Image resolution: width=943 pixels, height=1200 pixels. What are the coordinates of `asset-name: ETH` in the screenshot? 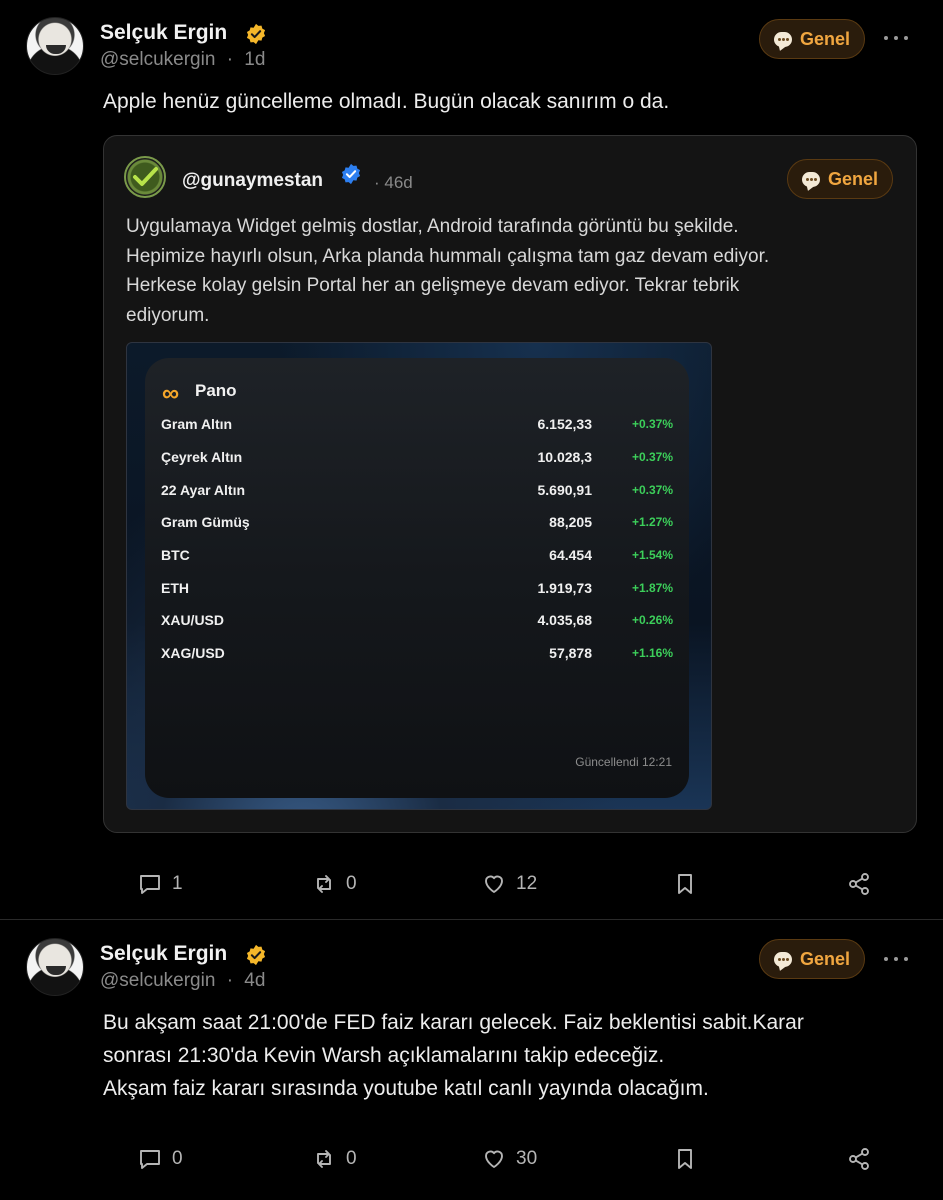 It's located at (175, 588).